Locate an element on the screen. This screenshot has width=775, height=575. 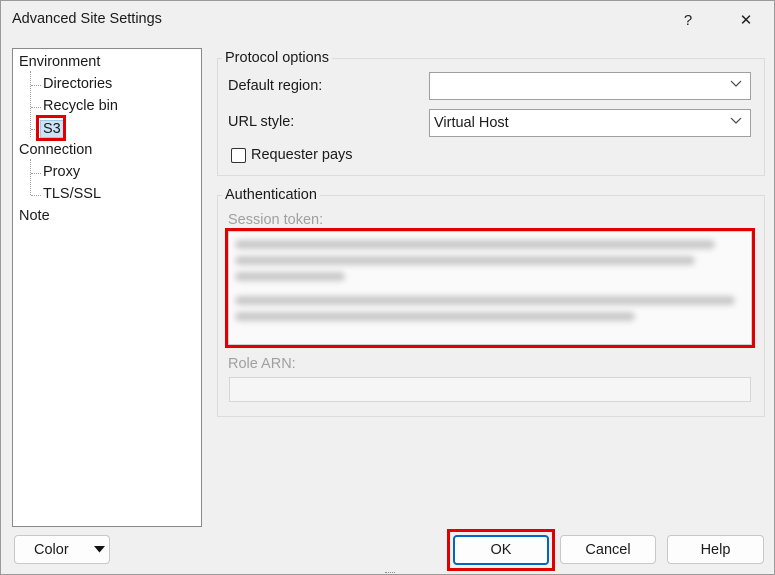
requester-pays-checkbox is located at coordinates (238, 155).